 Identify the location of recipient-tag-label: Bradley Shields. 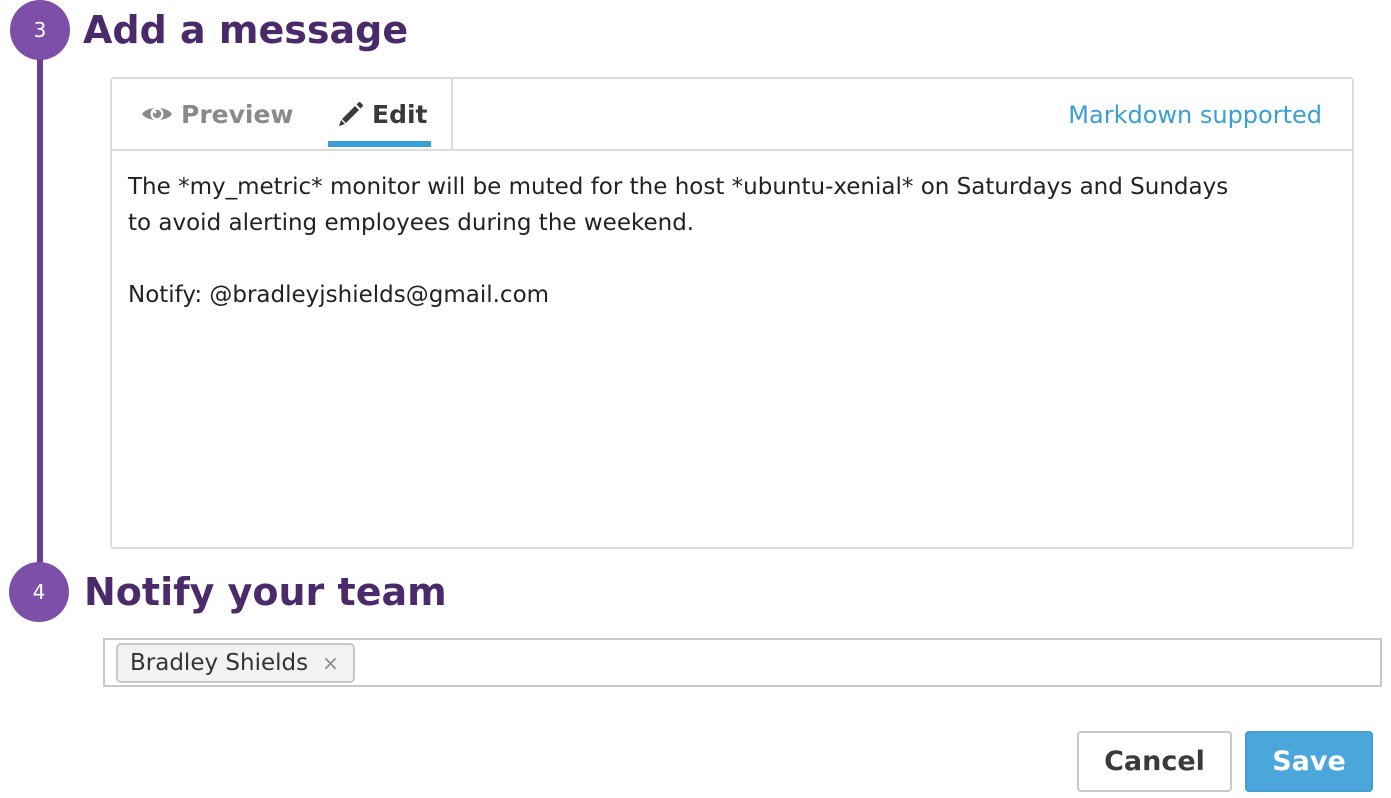
(219, 663).